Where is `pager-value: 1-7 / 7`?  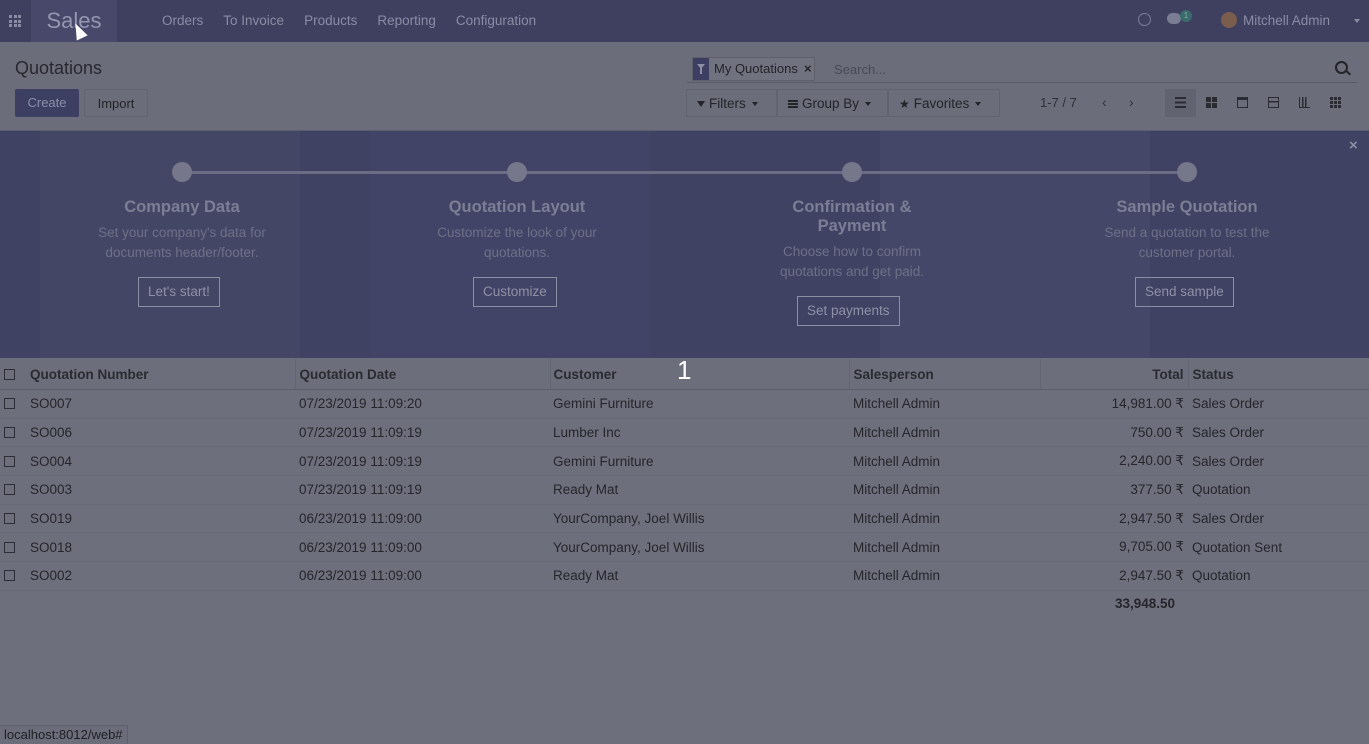
pager-value: 1-7 / 7 is located at coordinates (1058, 102).